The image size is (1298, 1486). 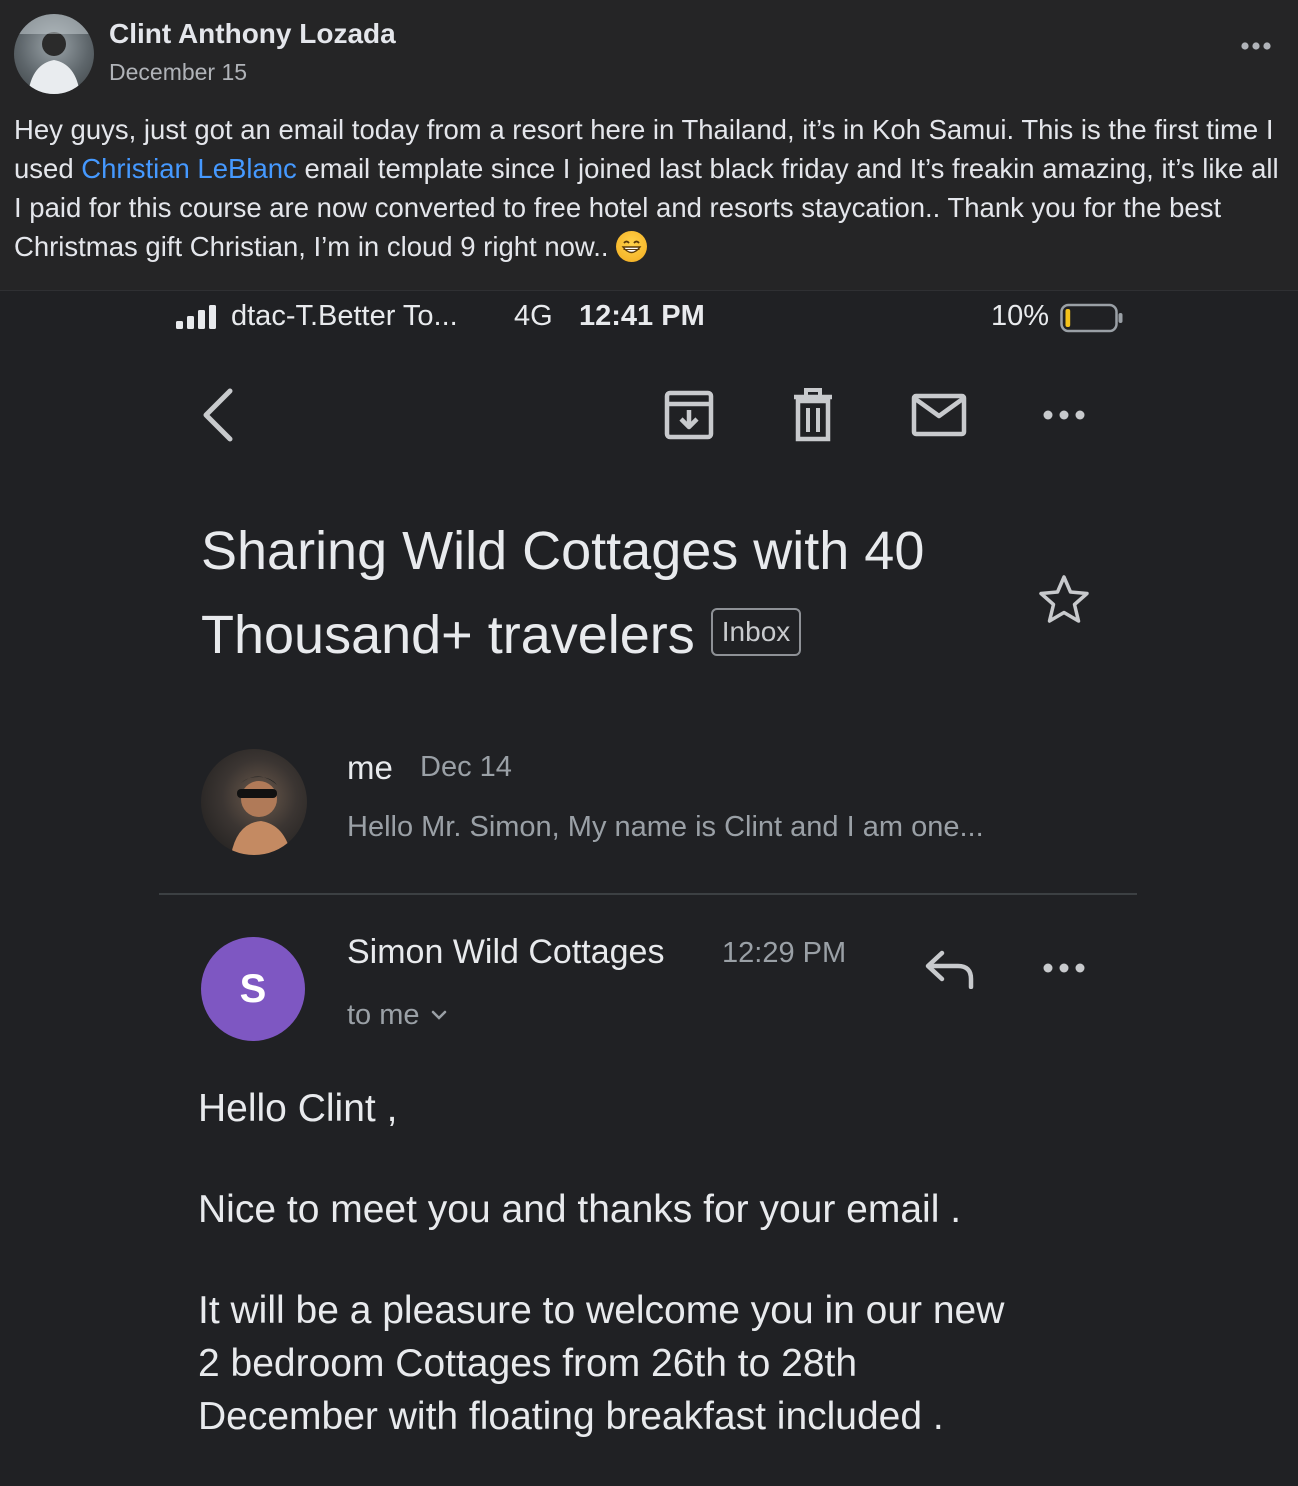 What do you see at coordinates (689, 415) in the screenshot?
I see `archive-icon` at bounding box center [689, 415].